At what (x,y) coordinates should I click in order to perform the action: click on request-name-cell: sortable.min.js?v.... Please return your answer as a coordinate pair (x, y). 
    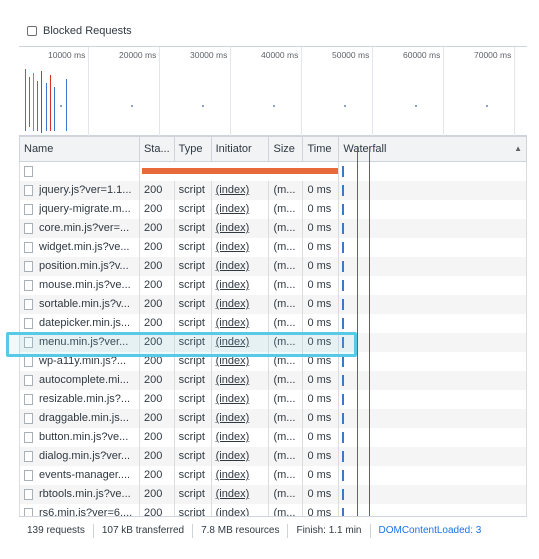
    Looking at the image, I should click on (79, 304).